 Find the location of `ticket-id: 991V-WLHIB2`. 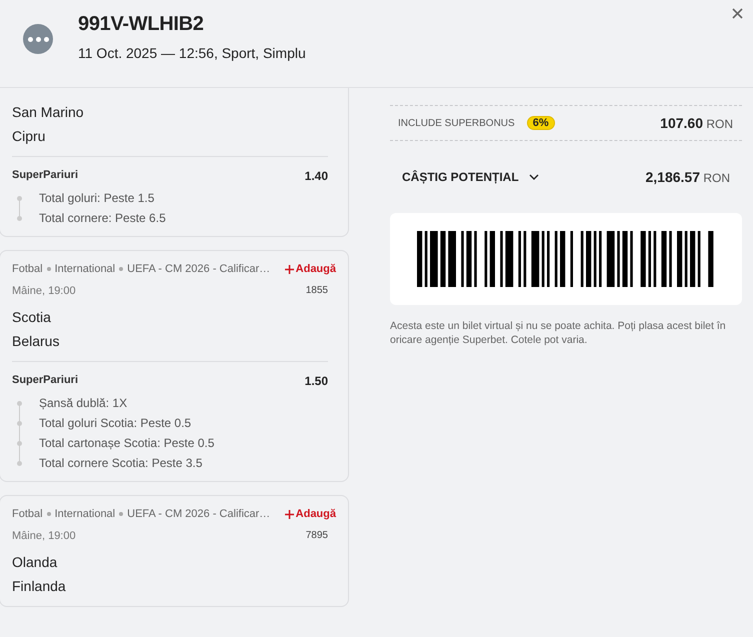

ticket-id: 991V-WLHIB2 is located at coordinates (141, 24).